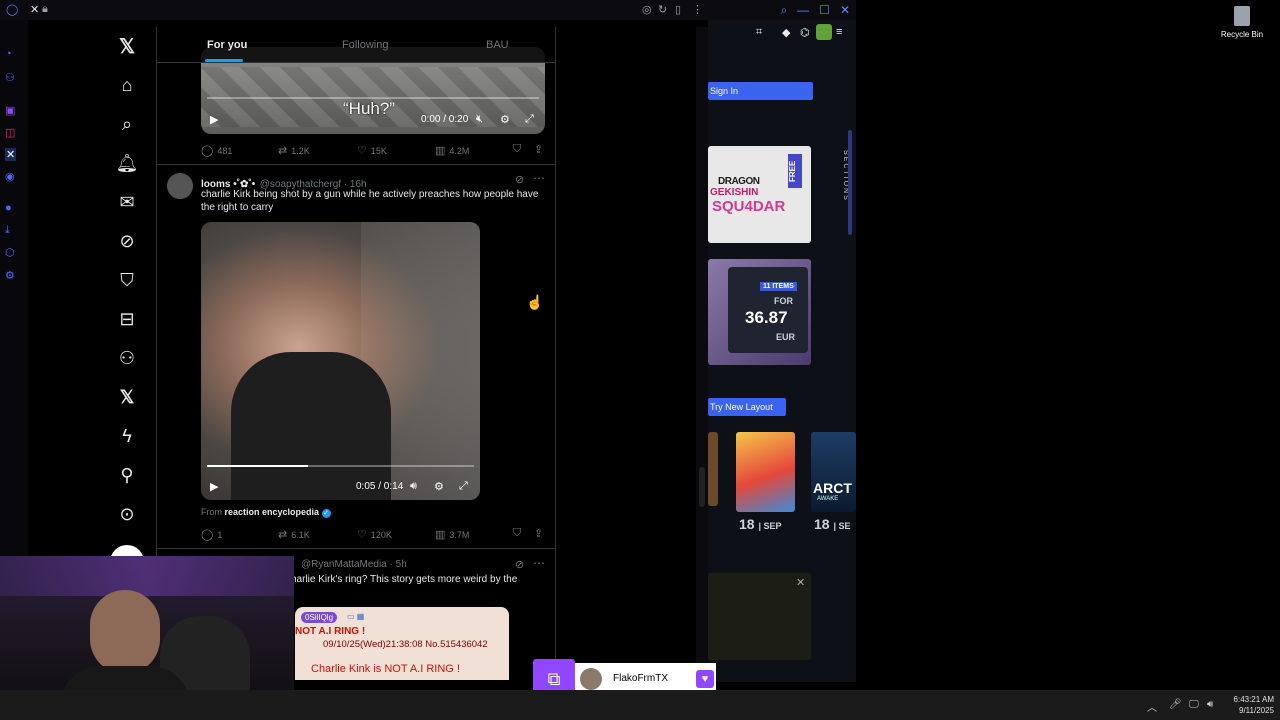 This screenshot has width=1280, height=720. Describe the element at coordinates (34, 9) in the screenshot. I see `x-logo-icon: ✕` at that location.